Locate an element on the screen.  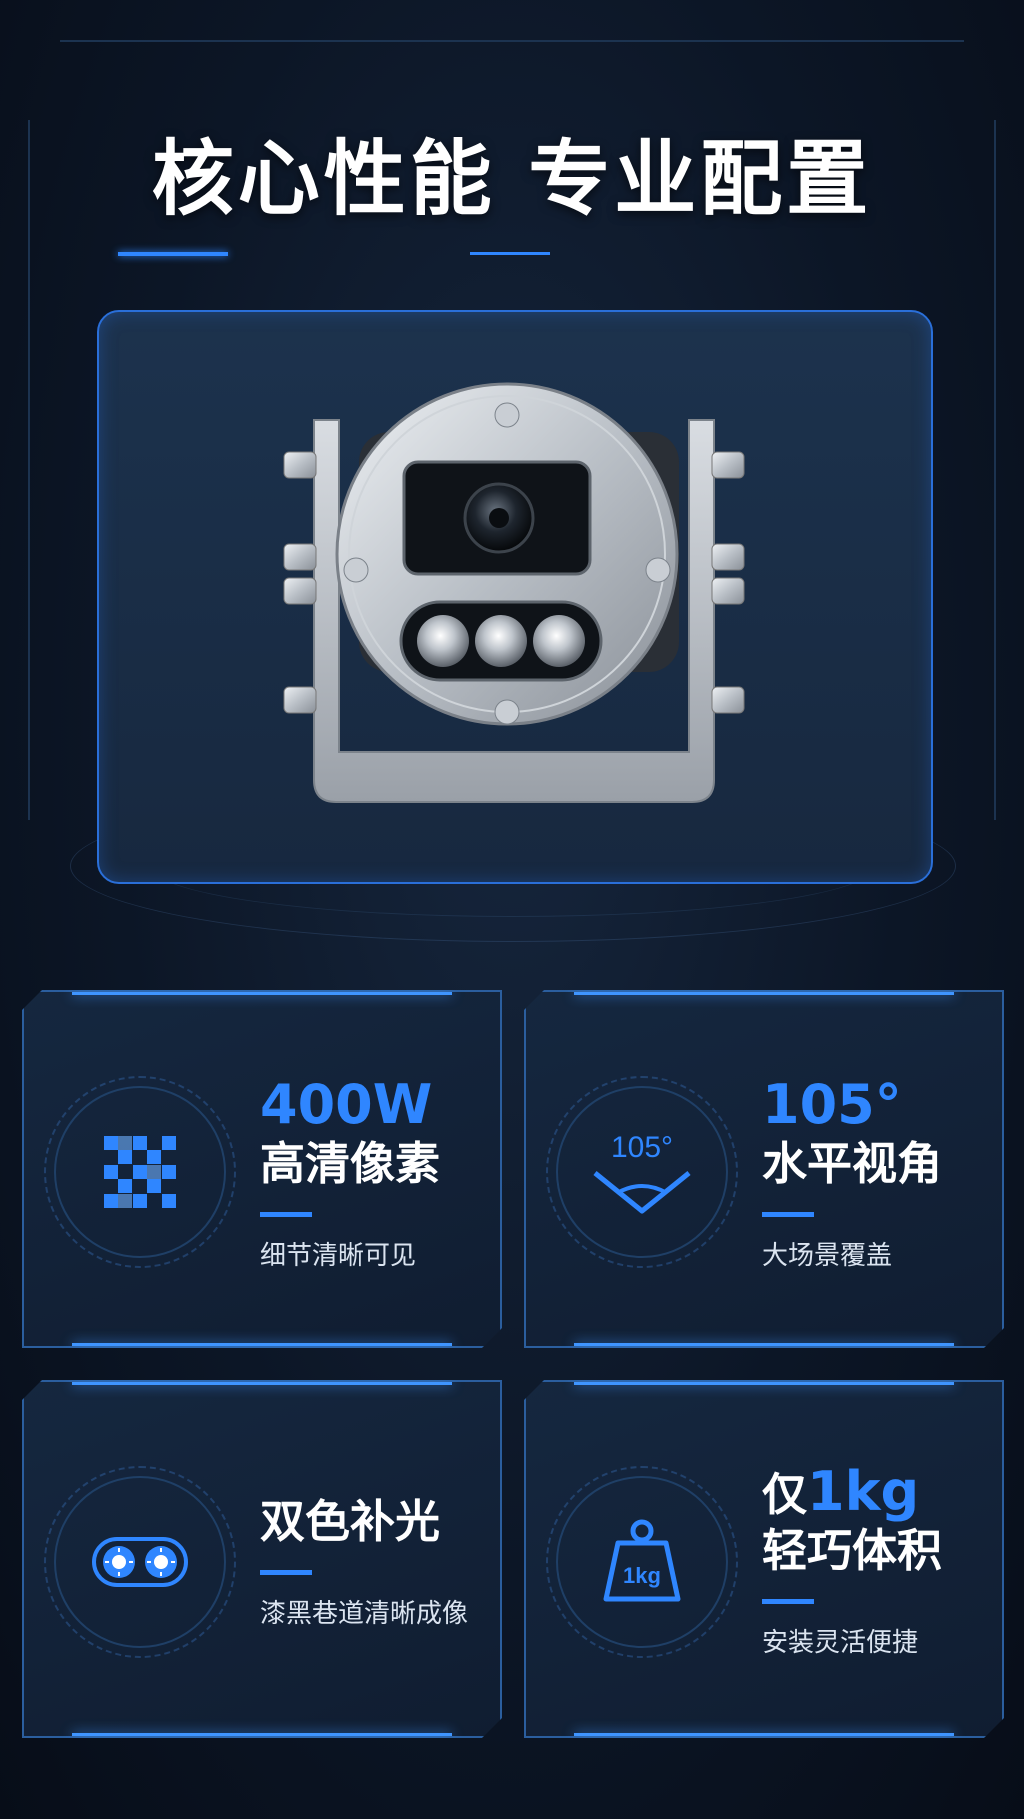
feature-title-prefix: 仅 is located at coordinates (785, 1494).